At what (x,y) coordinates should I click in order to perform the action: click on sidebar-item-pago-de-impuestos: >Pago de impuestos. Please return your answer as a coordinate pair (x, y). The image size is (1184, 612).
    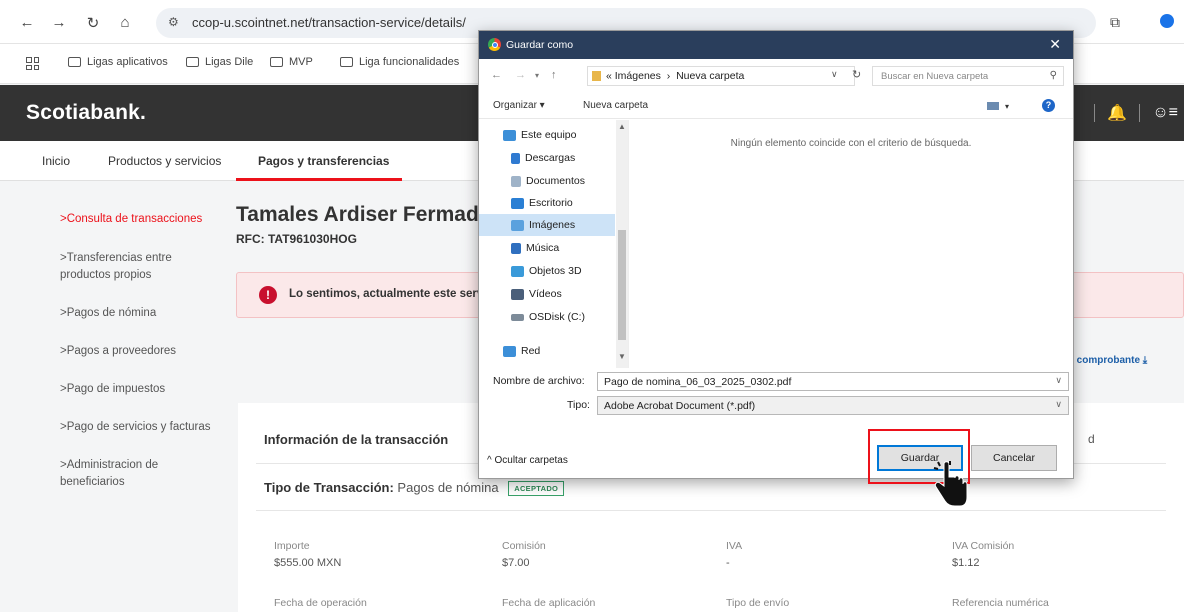
    Looking at the image, I should click on (145, 389).